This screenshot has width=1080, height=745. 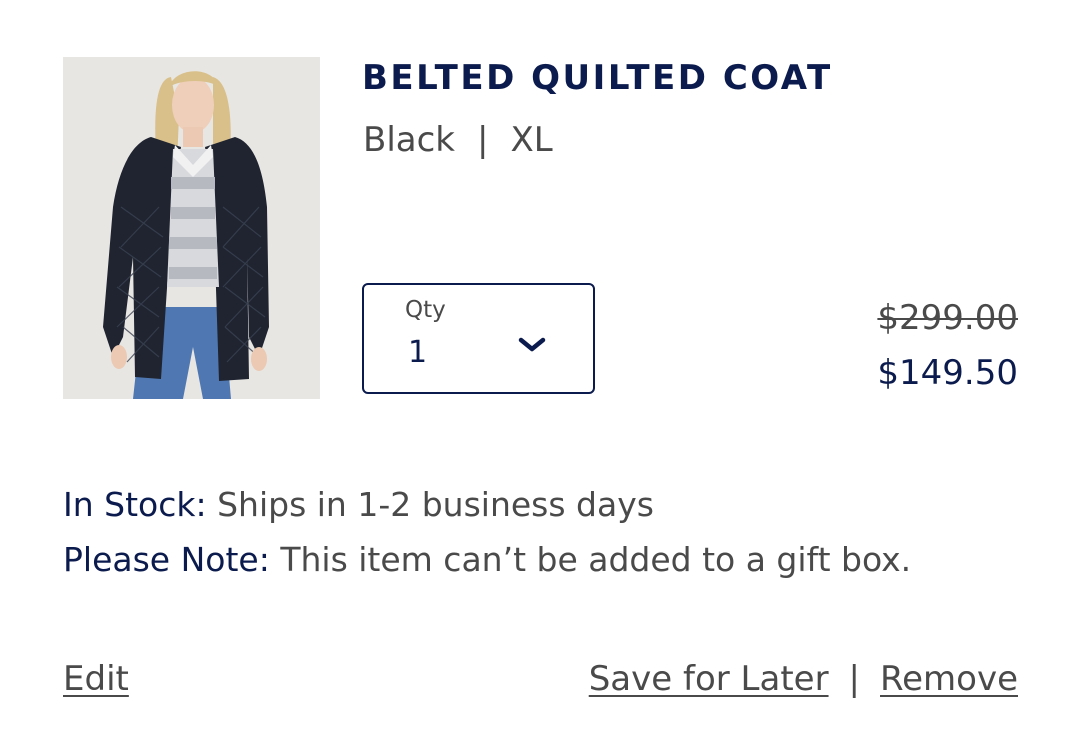 What do you see at coordinates (418, 352) in the screenshot?
I see `quantity-value: 1` at bounding box center [418, 352].